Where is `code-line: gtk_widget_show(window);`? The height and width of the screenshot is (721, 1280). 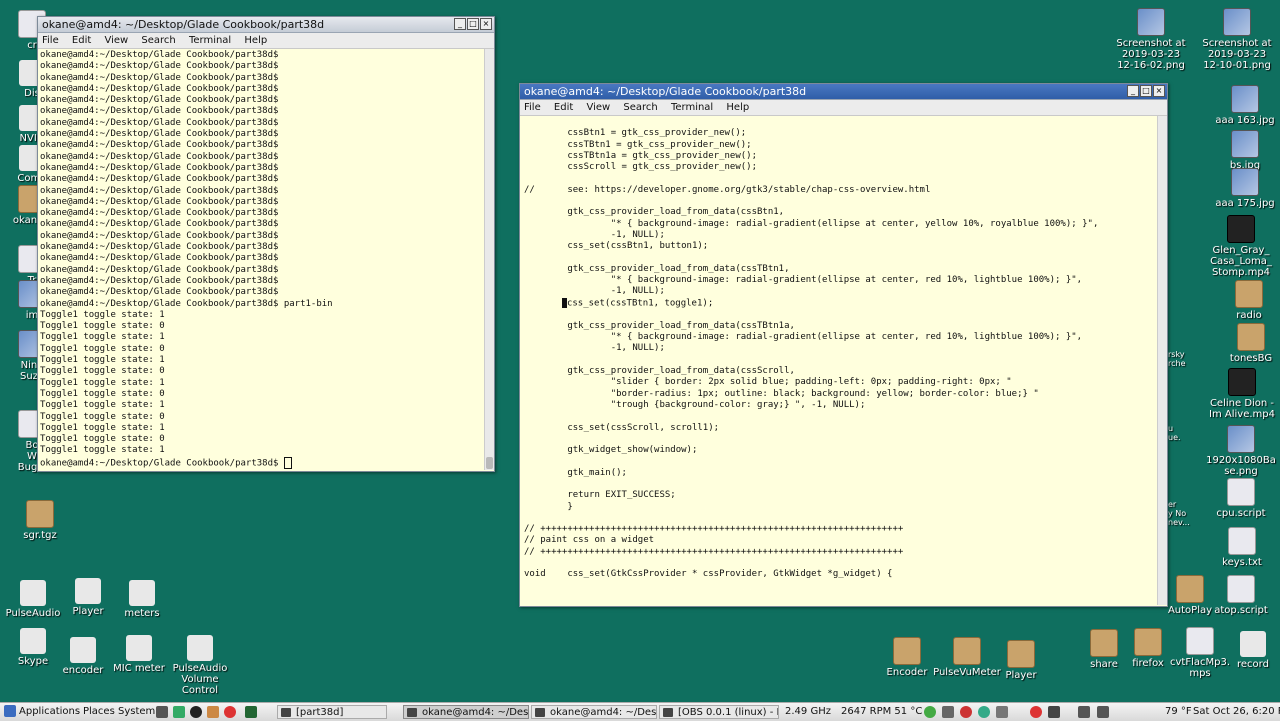 code-line: gtk_widget_show(window); is located at coordinates (611, 450).